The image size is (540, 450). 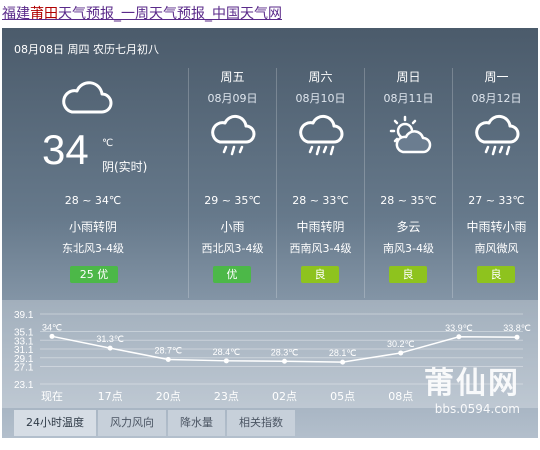 What do you see at coordinates (125, 167) in the screenshot?
I see `today-condition: 阴(实时)` at bounding box center [125, 167].